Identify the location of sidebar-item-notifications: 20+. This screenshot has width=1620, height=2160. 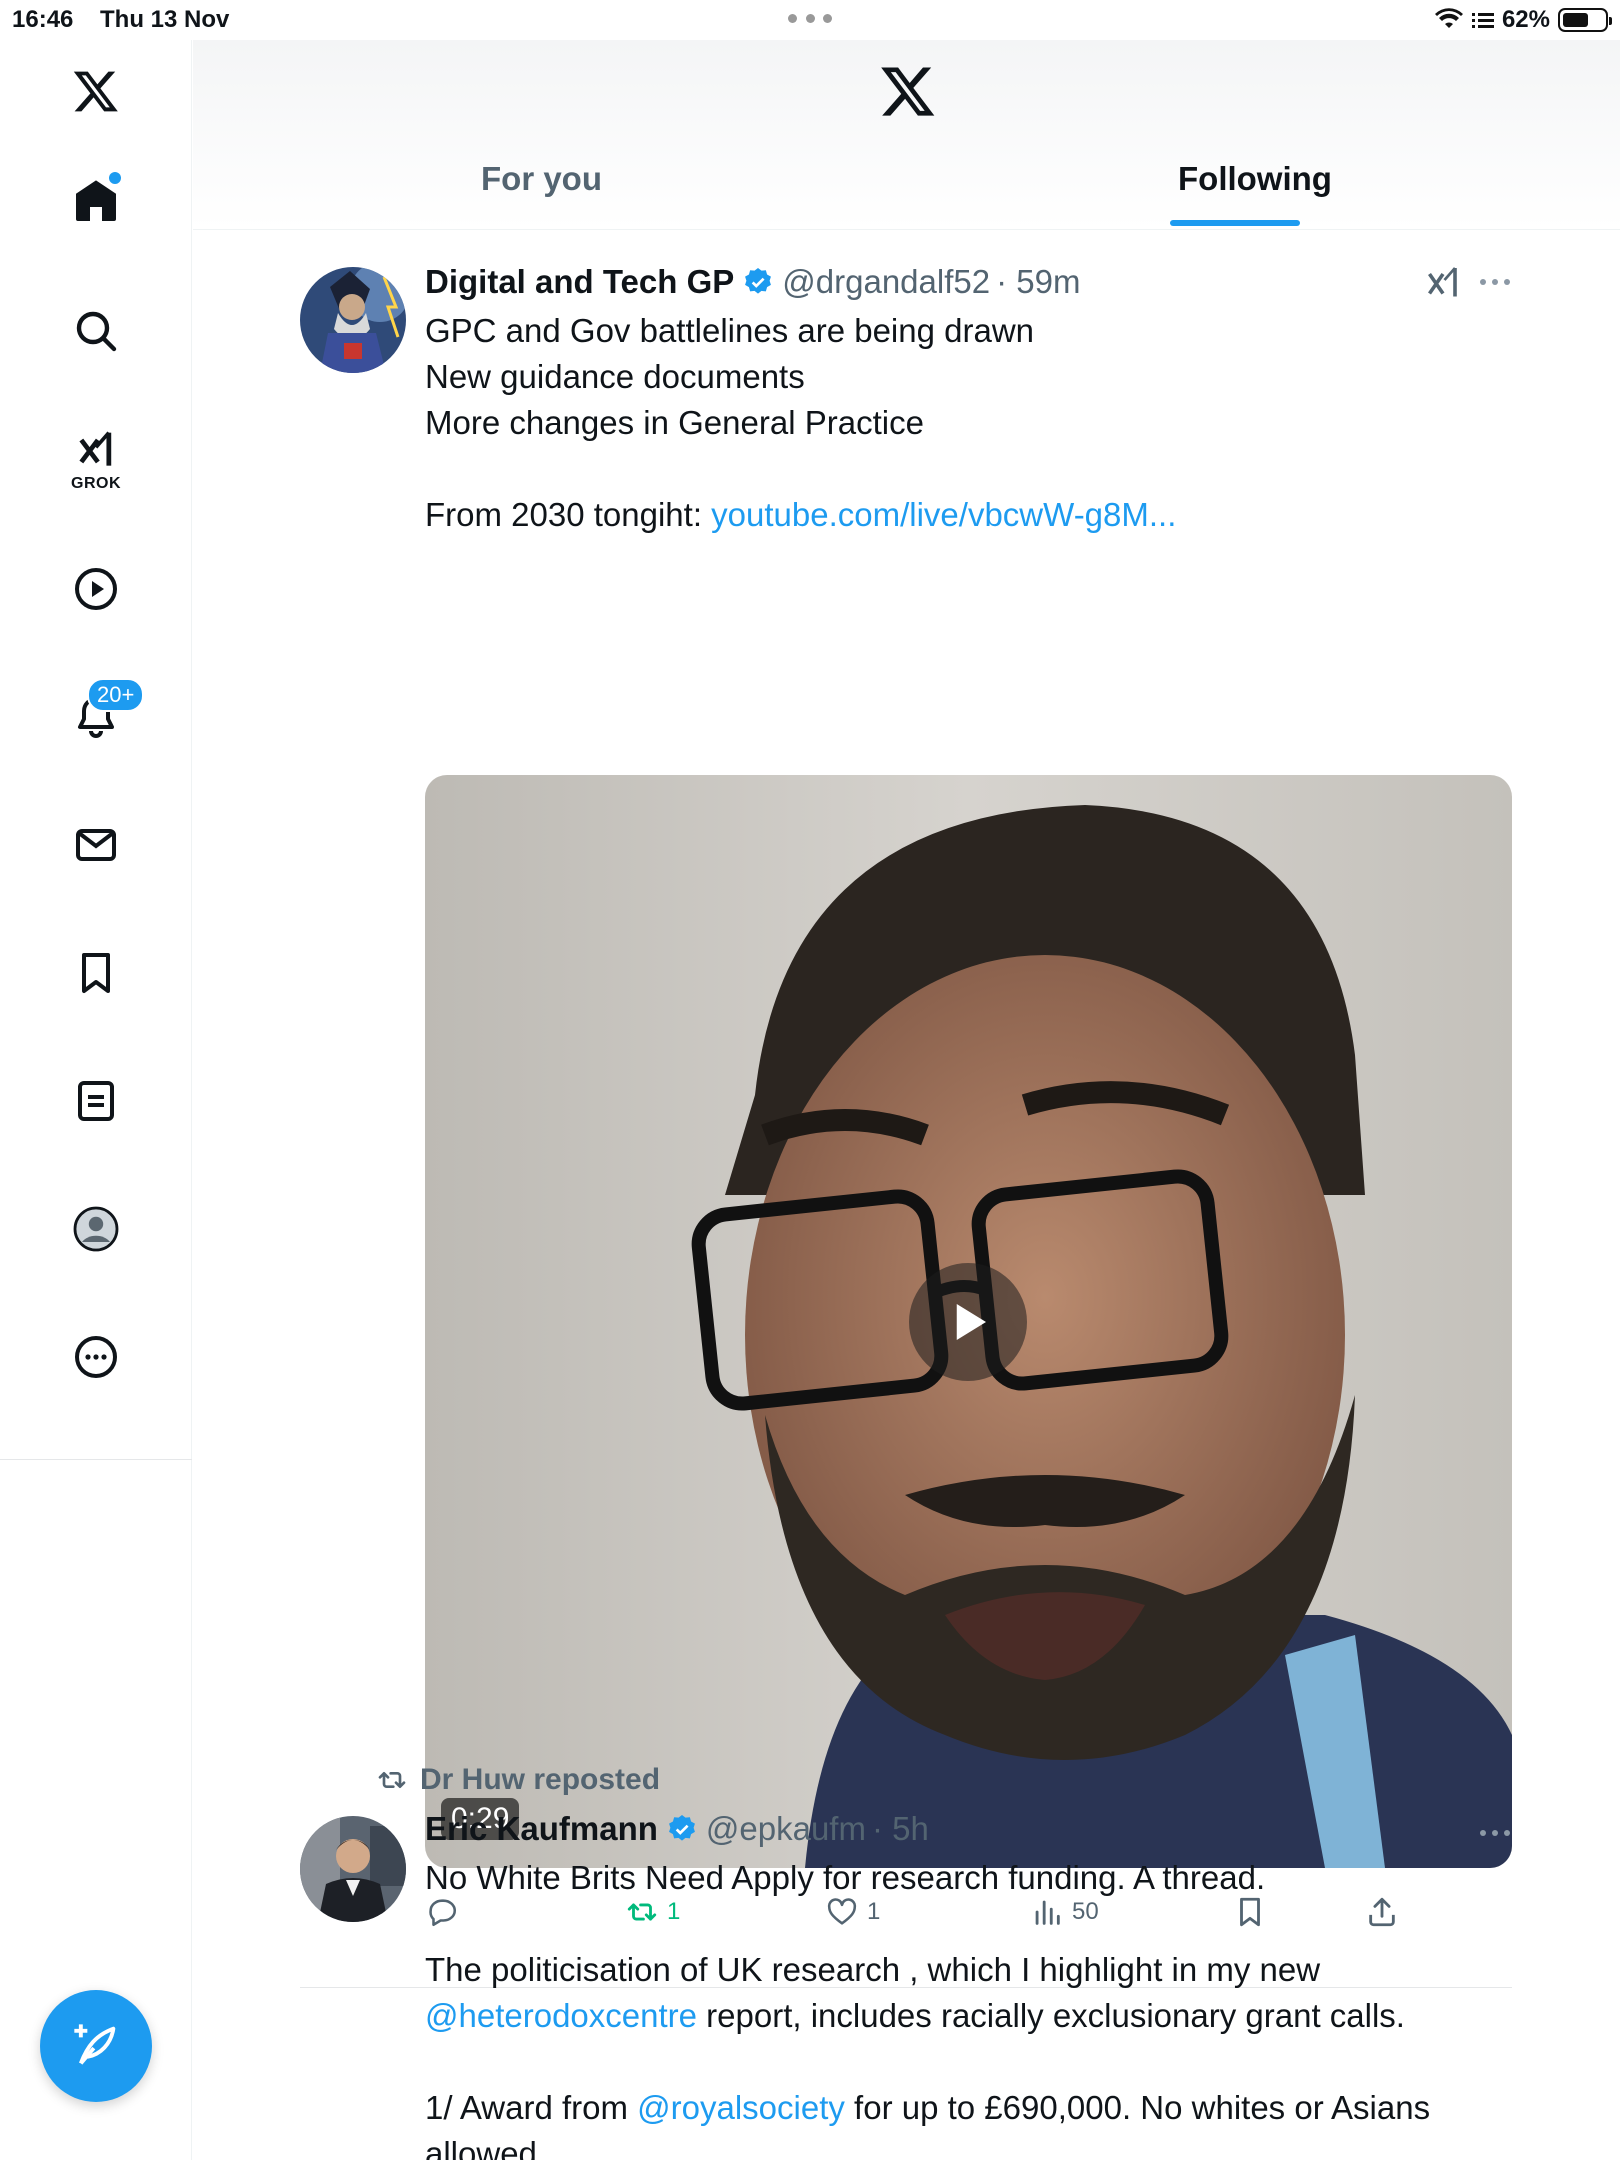
(100, 717).